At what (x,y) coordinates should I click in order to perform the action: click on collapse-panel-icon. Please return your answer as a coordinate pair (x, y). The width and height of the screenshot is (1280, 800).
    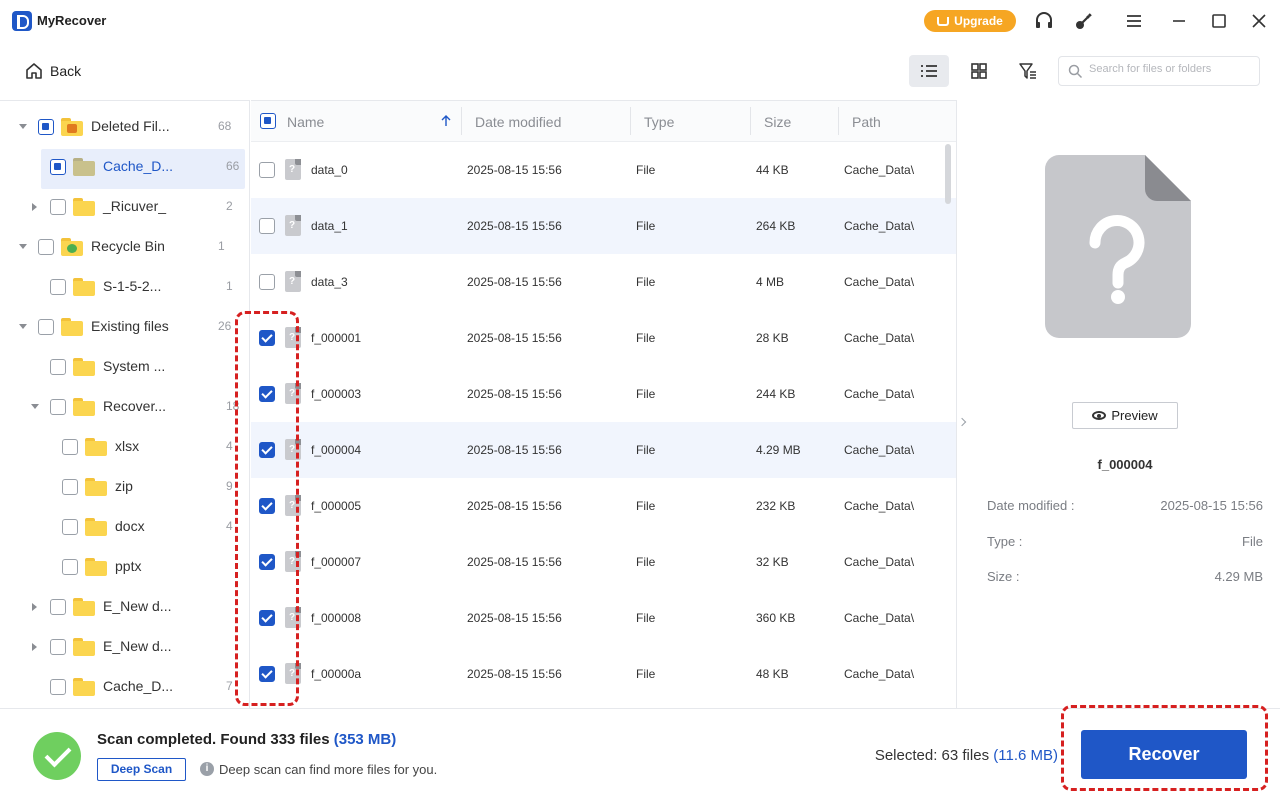
    Looking at the image, I should click on (962, 422).